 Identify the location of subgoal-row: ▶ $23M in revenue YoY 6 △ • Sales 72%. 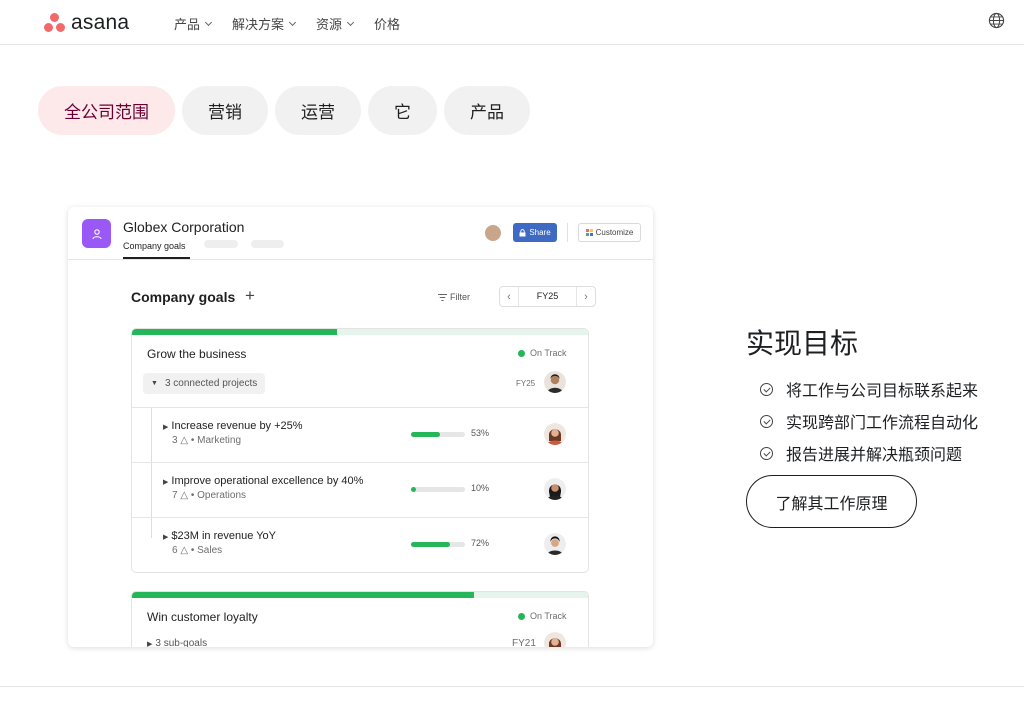
(360, 544).